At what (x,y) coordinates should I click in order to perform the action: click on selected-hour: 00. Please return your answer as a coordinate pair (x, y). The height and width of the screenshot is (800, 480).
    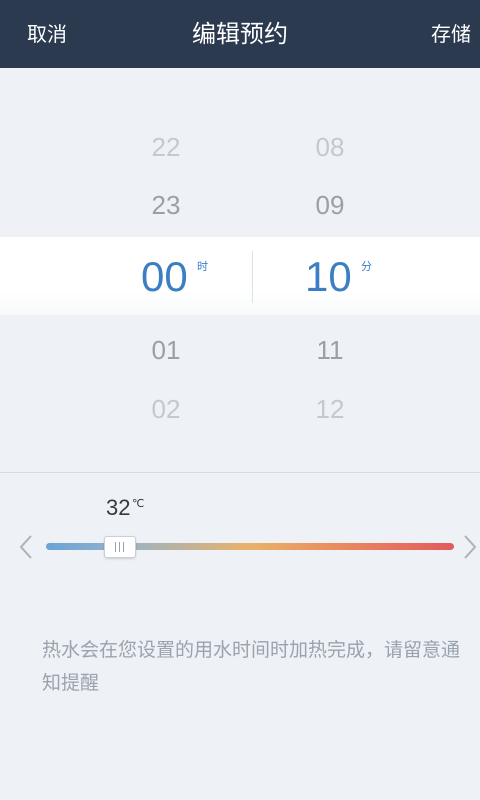
    Looking at the image, I should click on (164, 277).